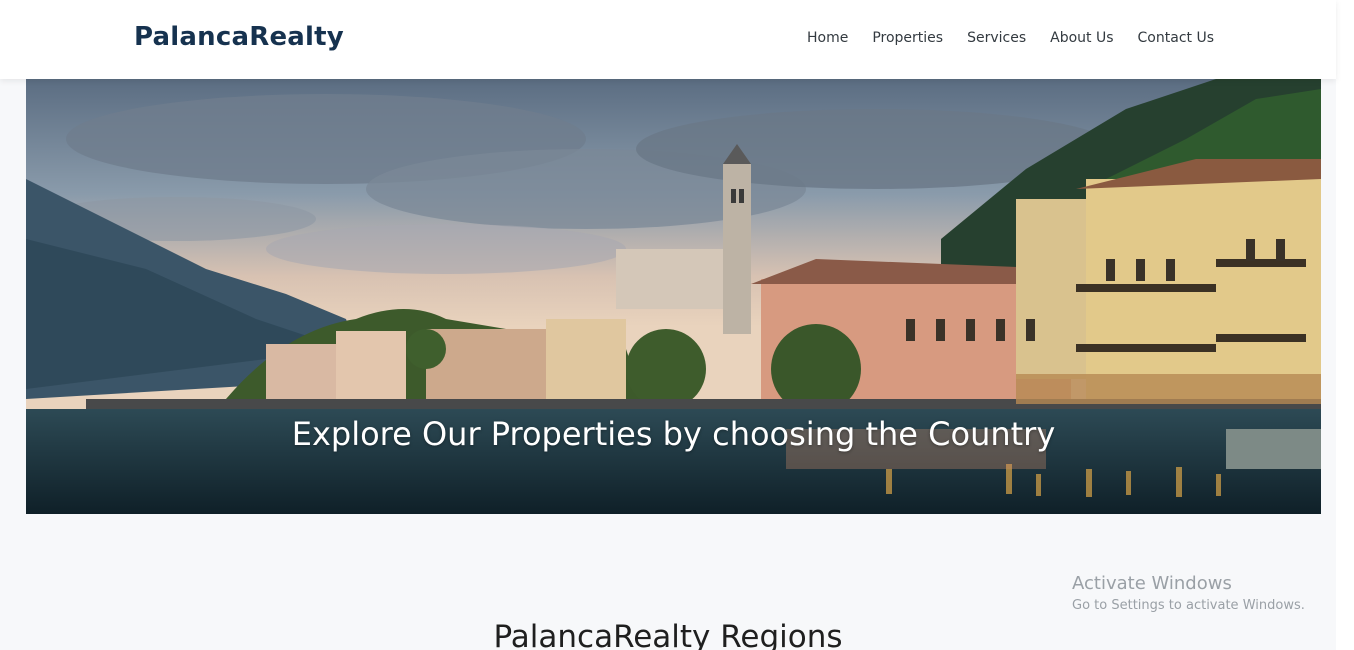 This screenshot has width=1354, height=650. What do you see at coordinates (668, 634) in the screenshot?
I see `section-title: PalancaRealty Regions` at bounding box center [668, 634].